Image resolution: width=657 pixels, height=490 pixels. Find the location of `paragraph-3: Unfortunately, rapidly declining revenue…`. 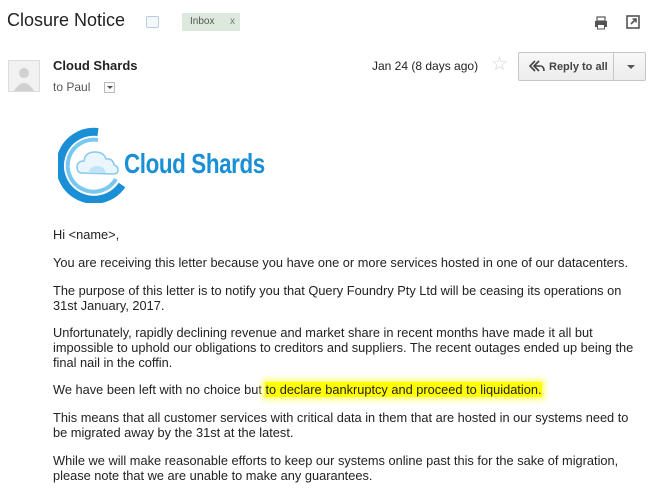

paragraph-3: Unfortunately, rapidly declining revenue… is located at coordinates (343, 347).